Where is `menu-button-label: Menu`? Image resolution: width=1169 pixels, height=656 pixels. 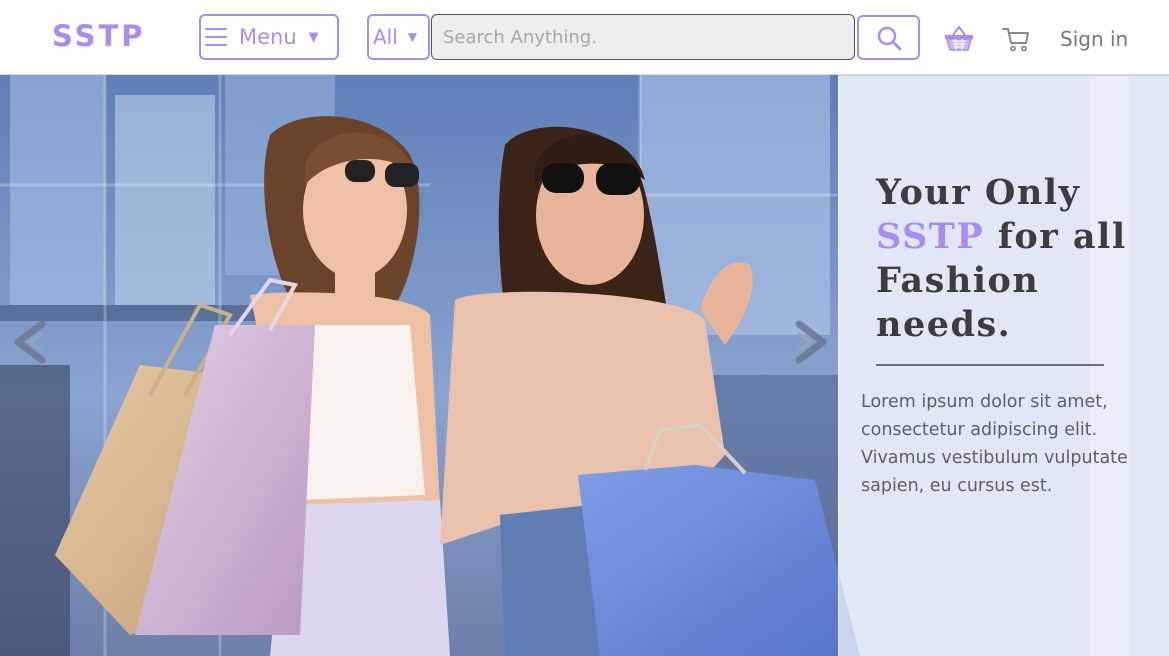 menu-button-label: Menu is located at coordinates (268, 37).